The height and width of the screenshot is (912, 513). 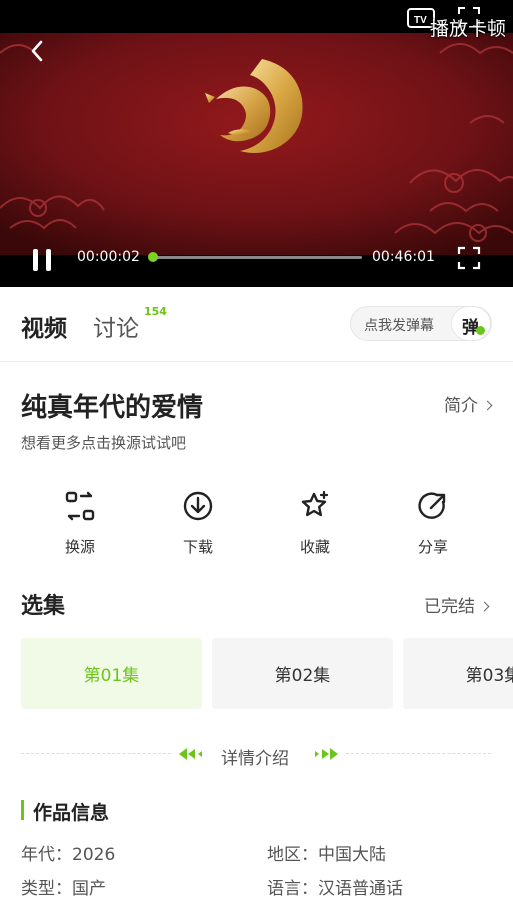 I want to click on back-button, so click(x=37, y=51).